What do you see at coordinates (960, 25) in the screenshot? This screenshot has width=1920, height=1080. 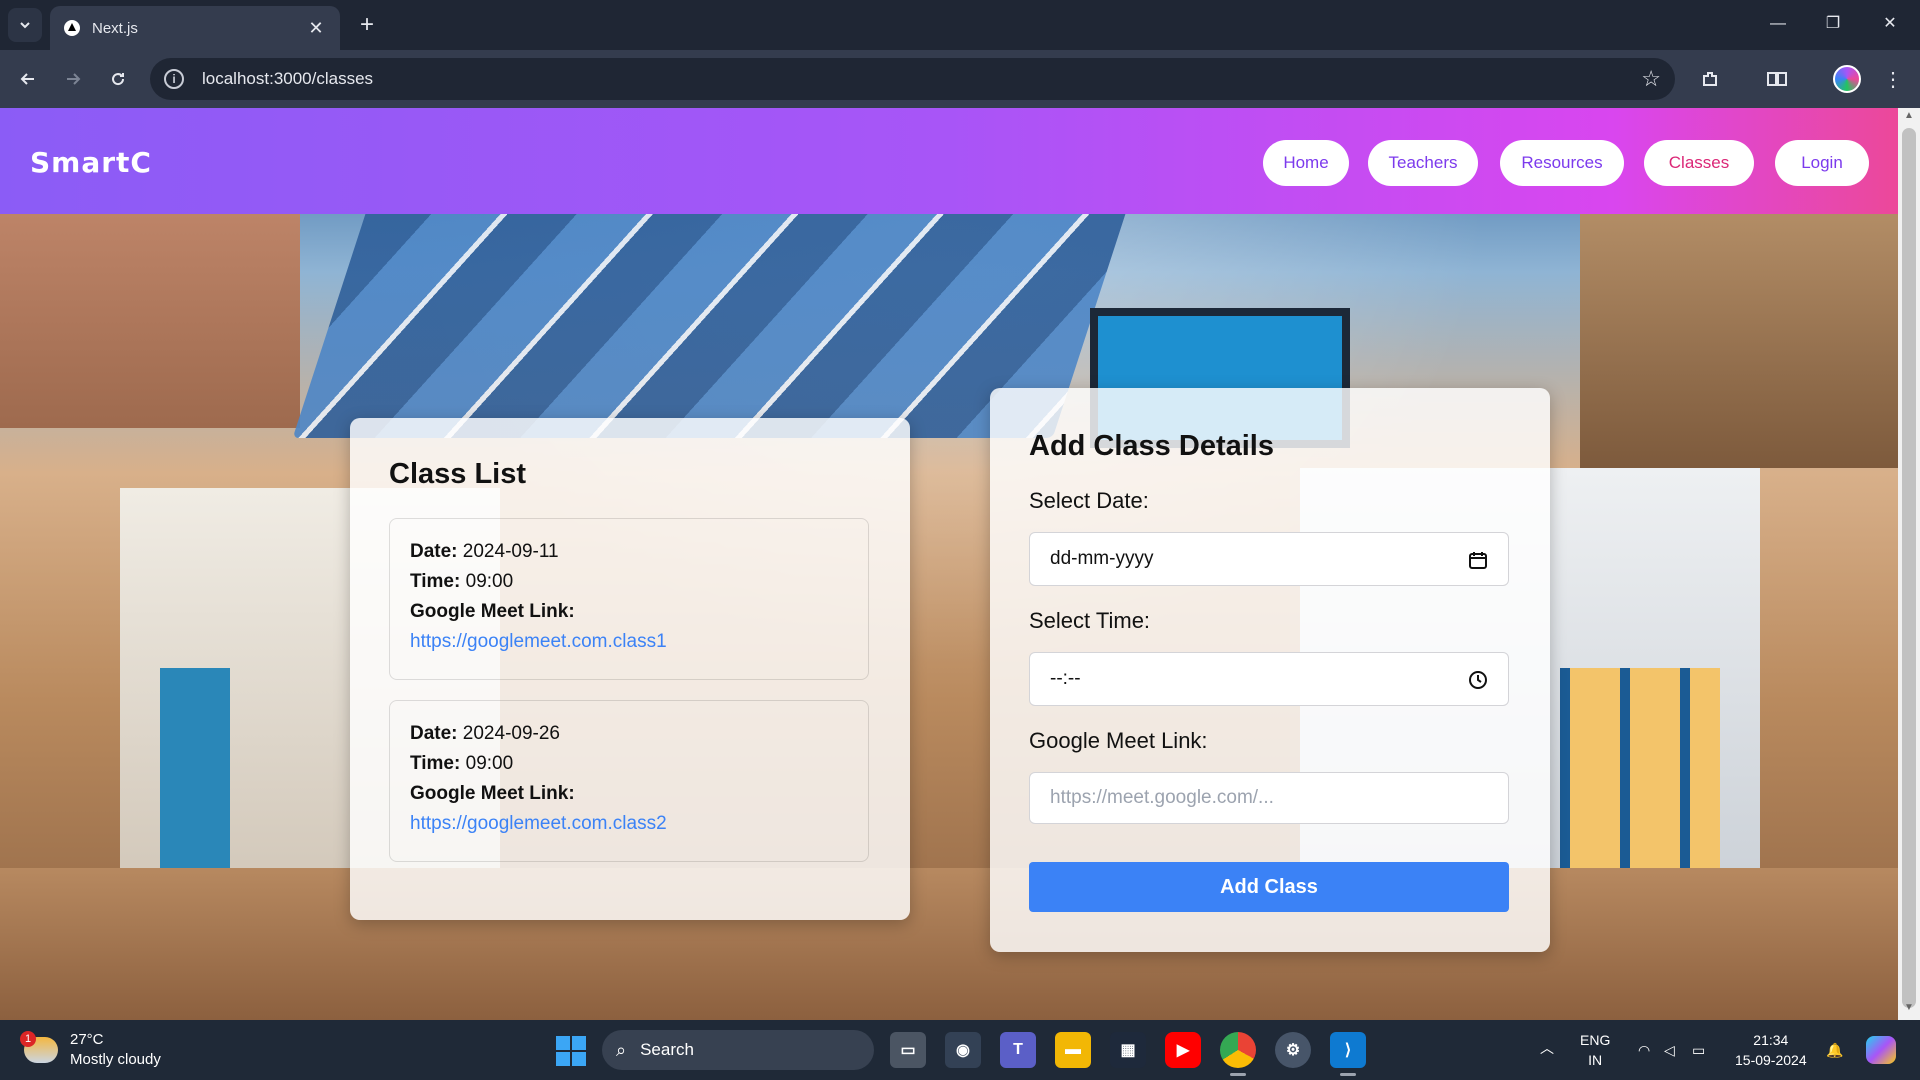 I see `browser-tab-bar: Next.js ✕ + — ❐ ✕` at bounding box center [960, 25].